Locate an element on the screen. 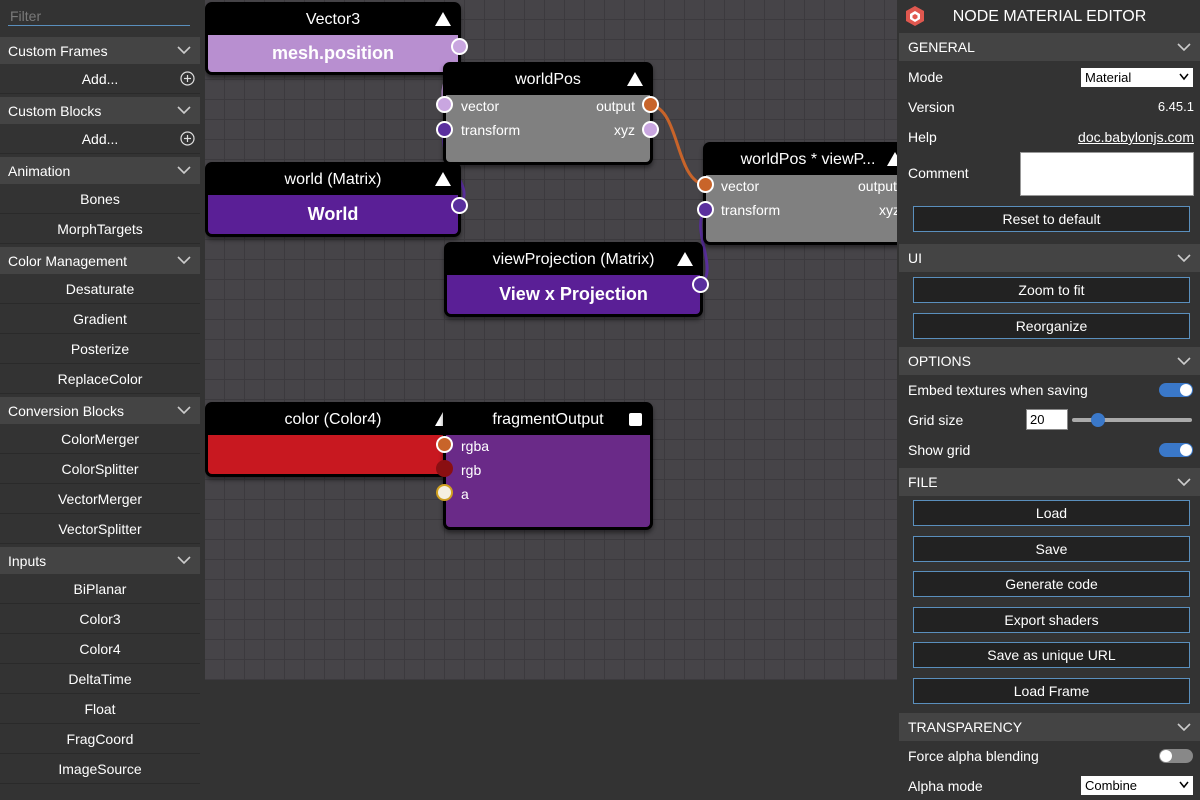  reset-row: Reset to default is located at coordinates (1049, 220).